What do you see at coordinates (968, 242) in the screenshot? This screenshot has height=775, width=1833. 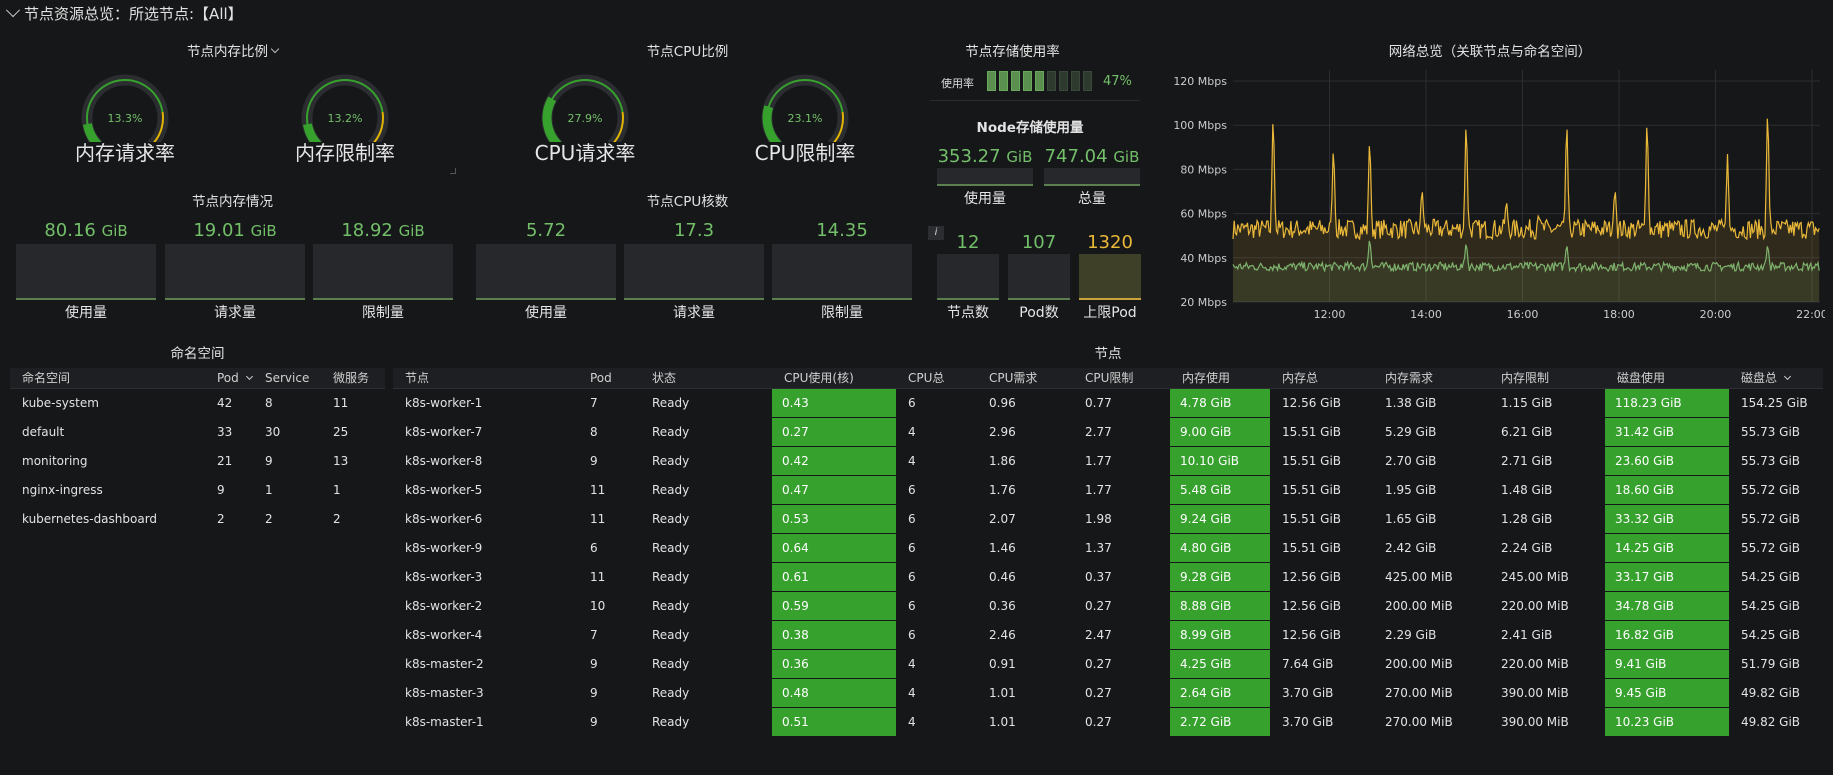 I see `stat-node-count: 12` at bounding box center [968, 242].